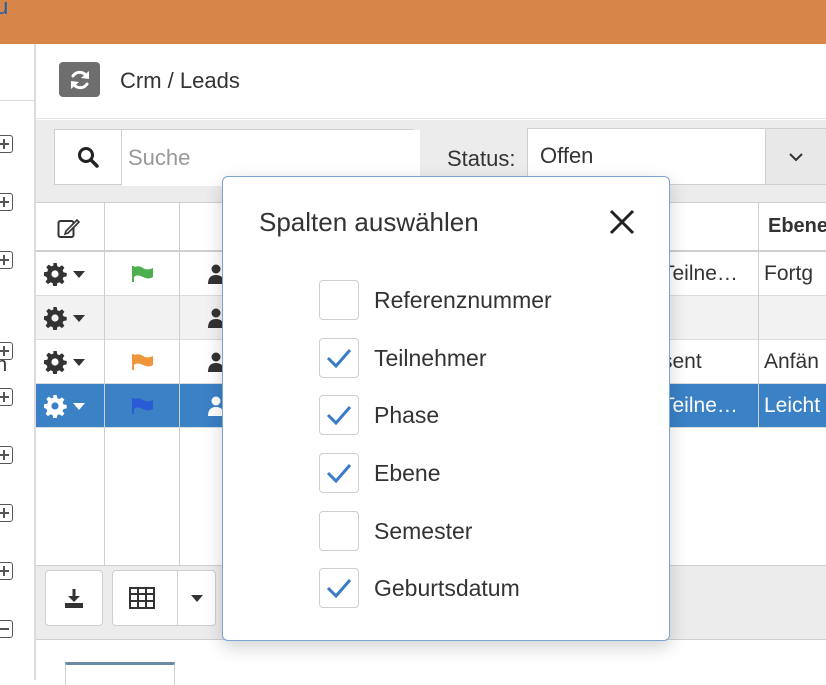  I want to click on breadcrumb-bar: Crm / Leads, so click(431, 81).